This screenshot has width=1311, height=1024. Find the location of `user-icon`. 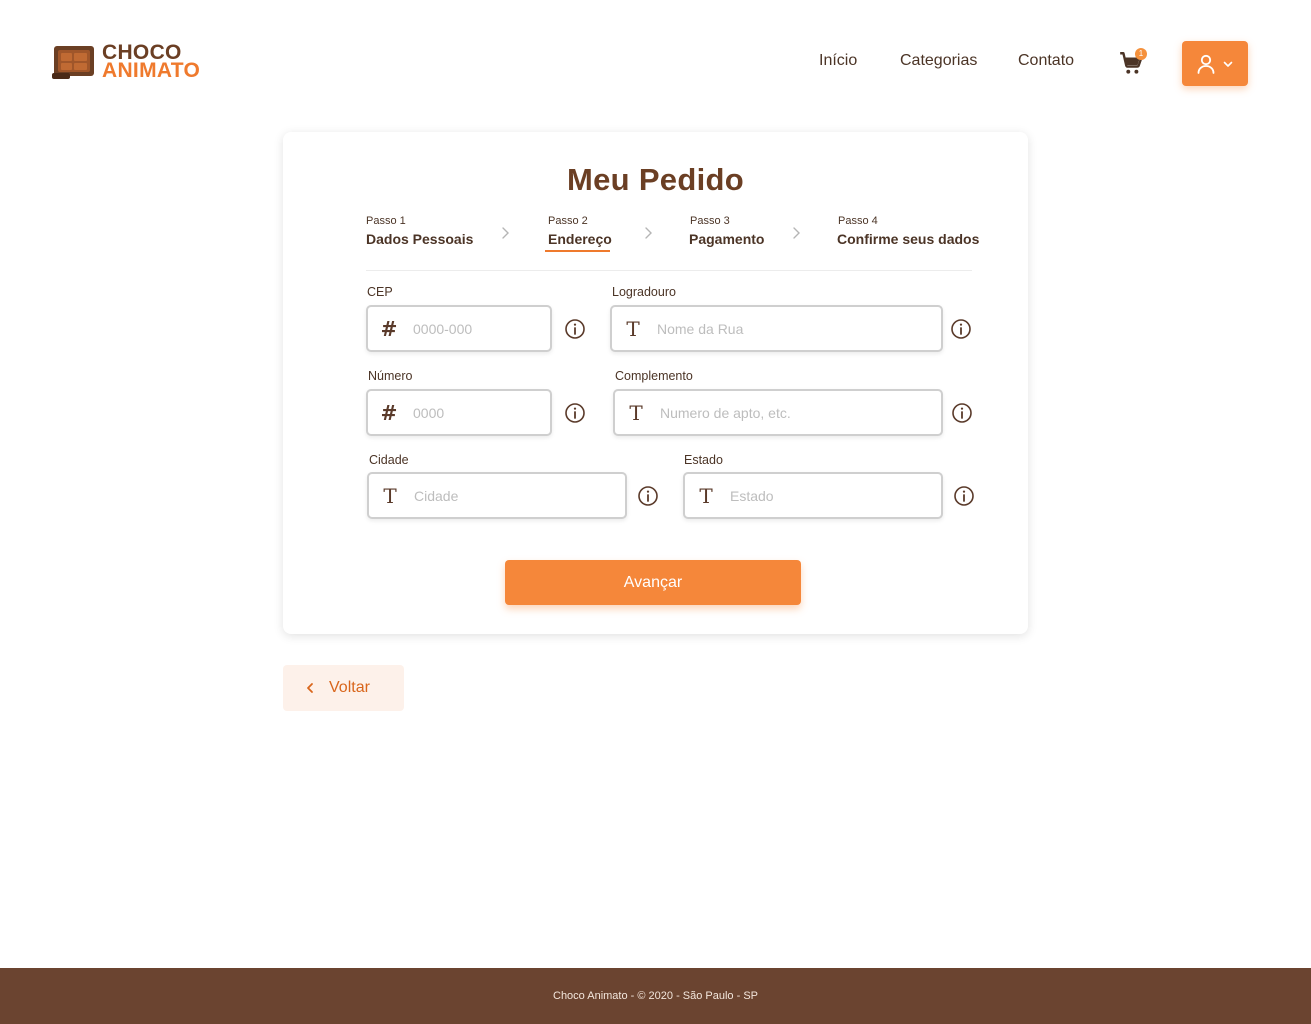

user-icon is located at coordinates (1206, 64).